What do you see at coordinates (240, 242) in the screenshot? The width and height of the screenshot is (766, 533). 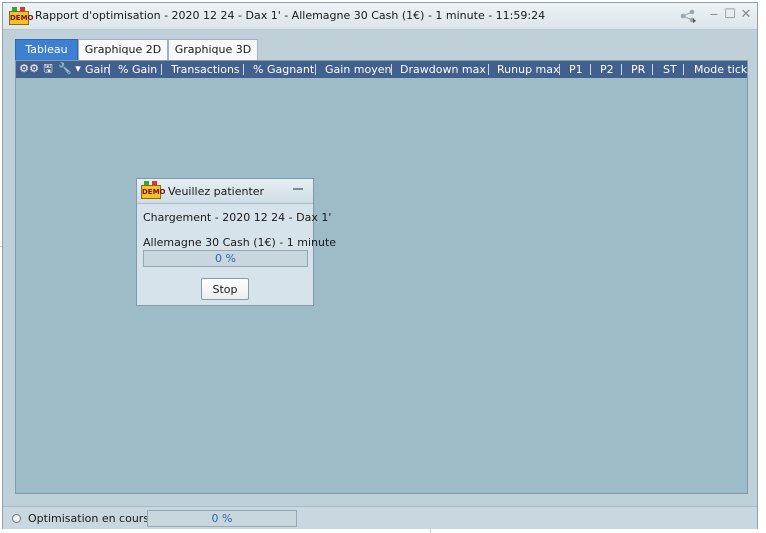 I see `loading-text-line2: Allemagne 30 Cash (1€) - 1 minute` at bounding box center [240, 242].